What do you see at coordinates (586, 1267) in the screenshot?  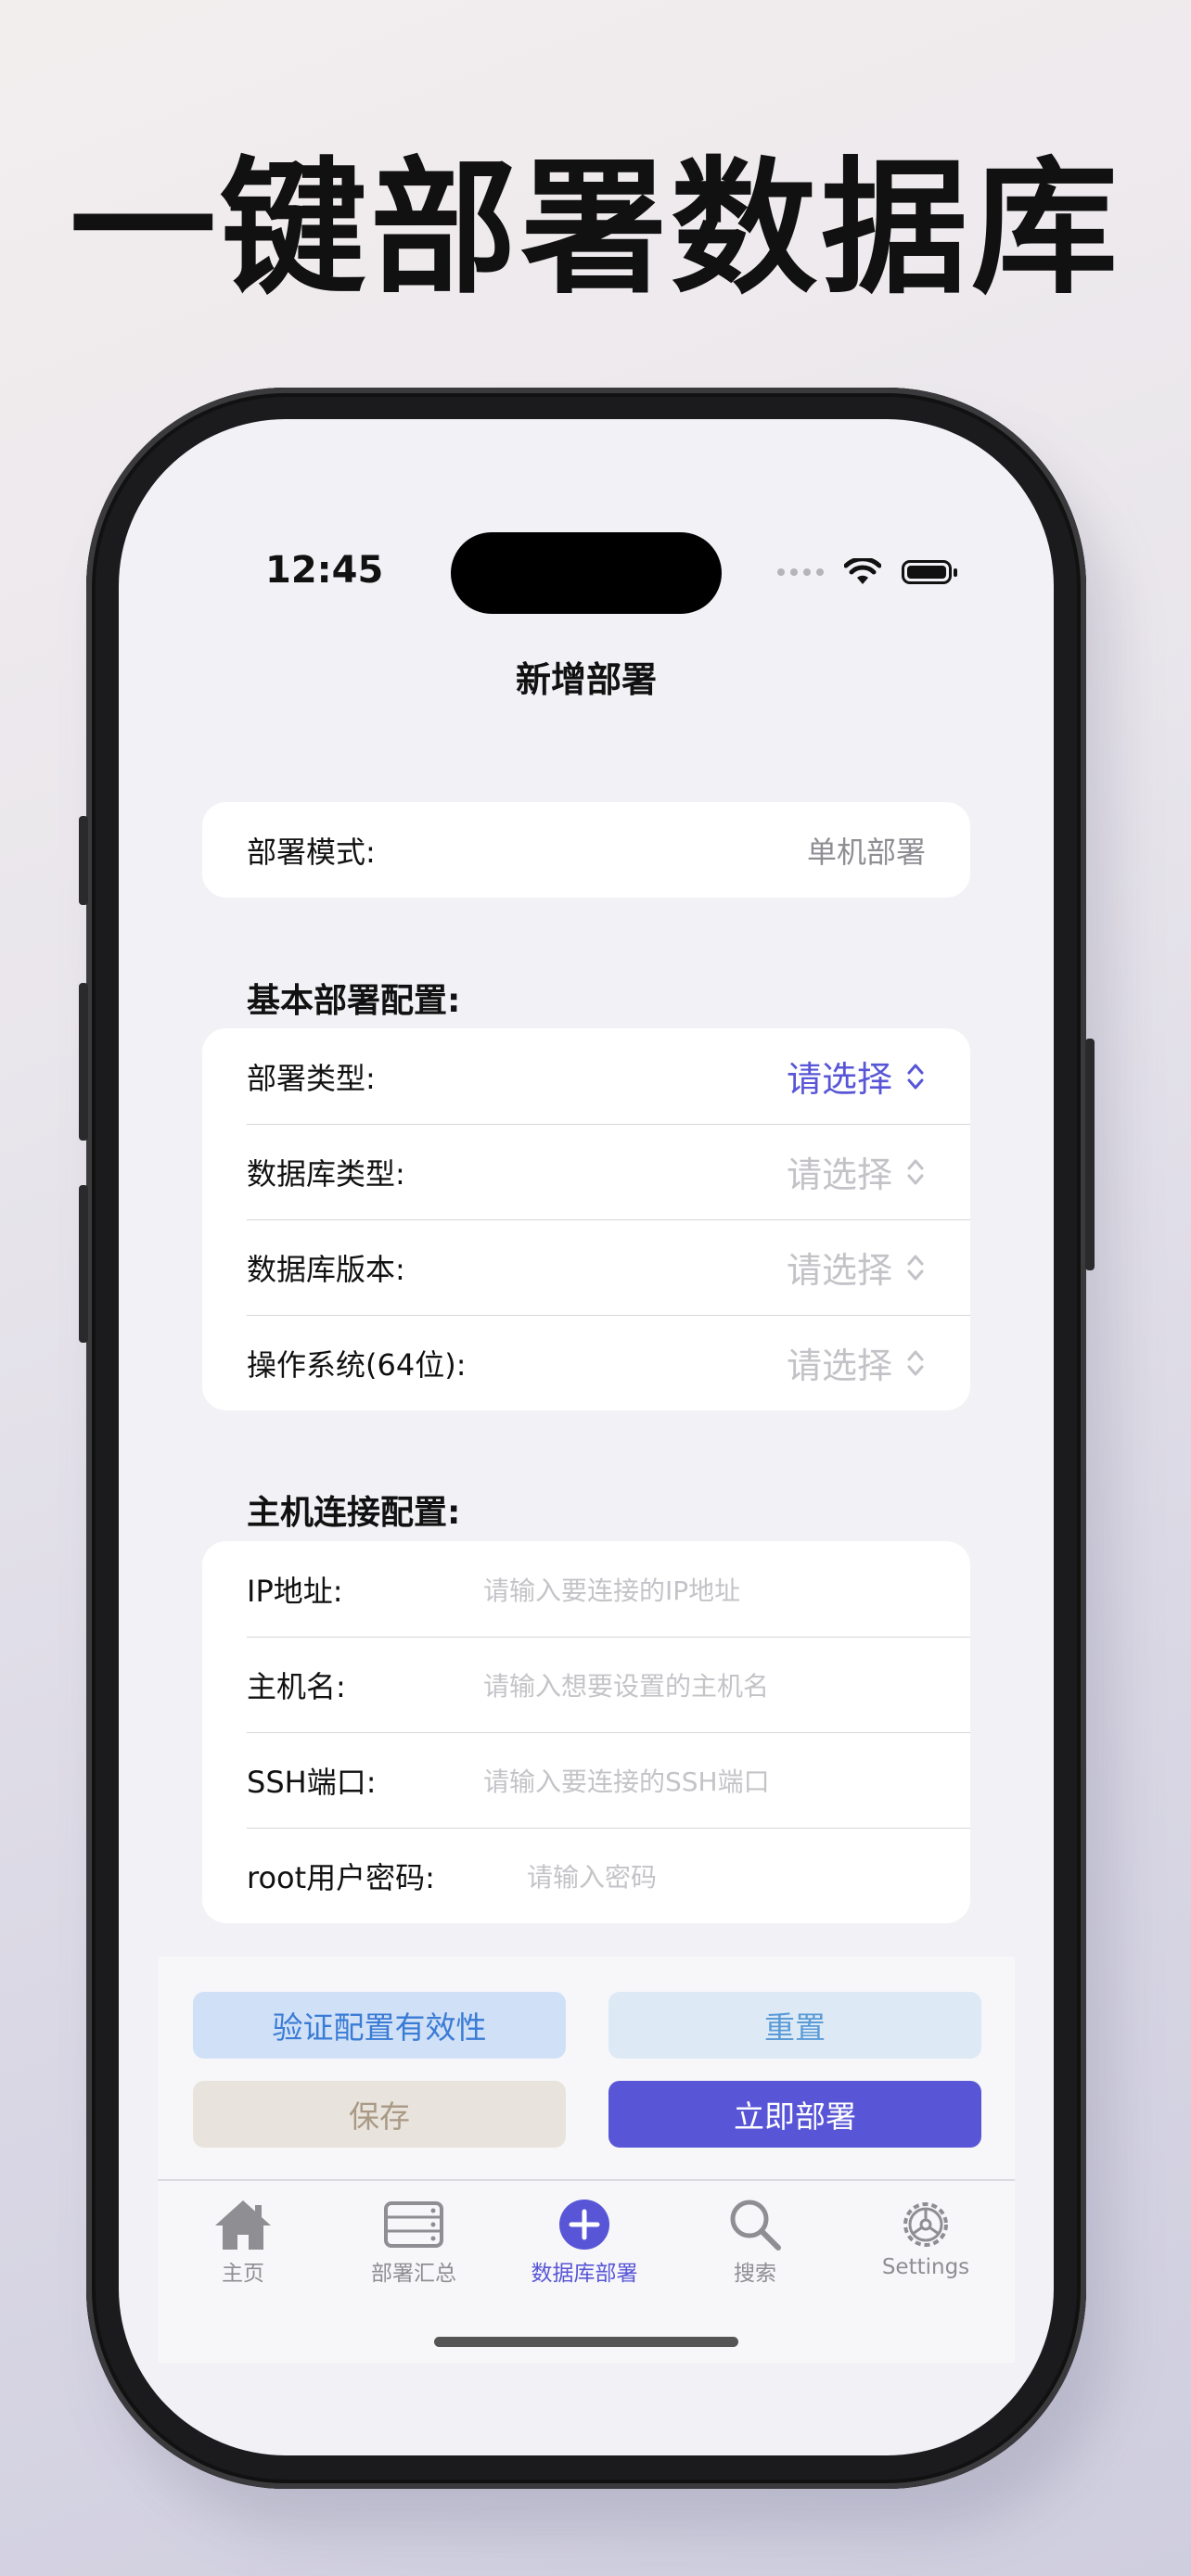 I see `db-version-row: 数据库版本: 请选择` at bounding box center [586, 1267].